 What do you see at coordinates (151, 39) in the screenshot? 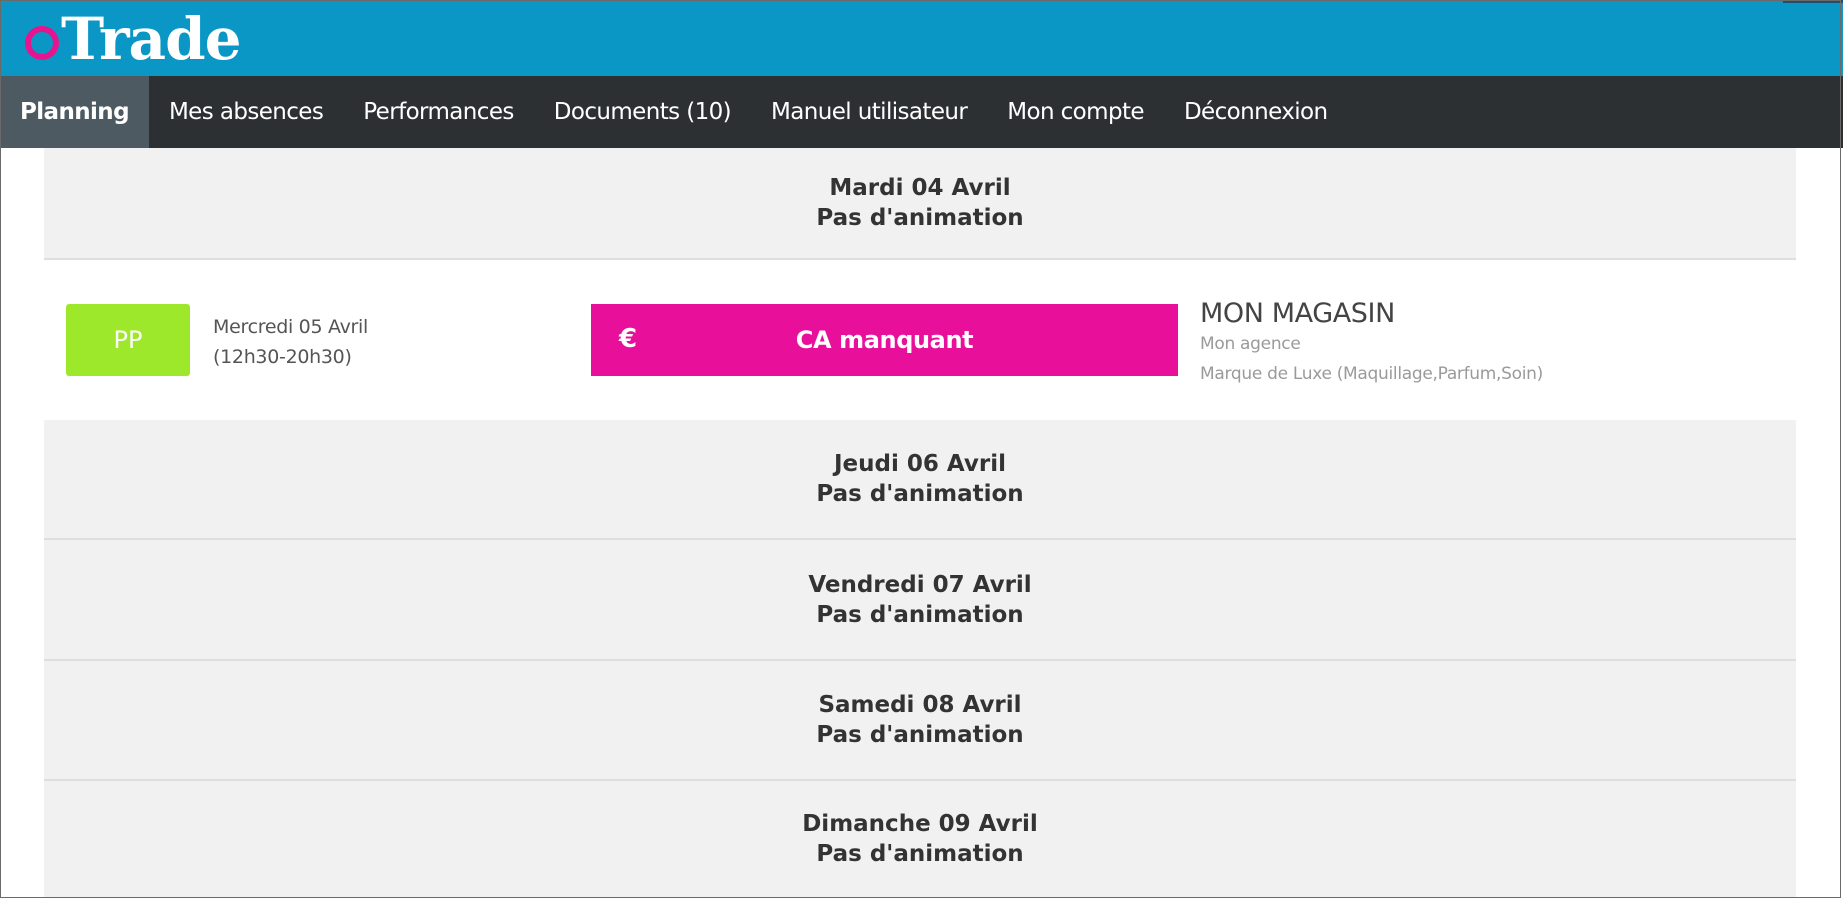
I see `logo-text: Trade` at bounding box center [151, 39].